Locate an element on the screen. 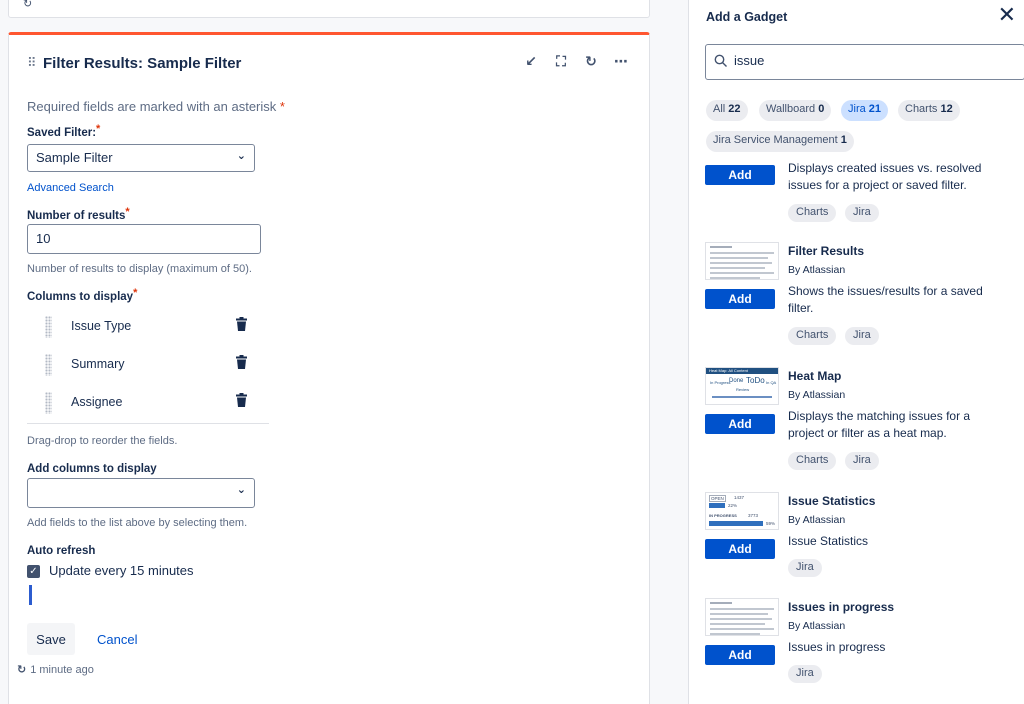 The image size is (1024, 704). previous-gadget-card: ↻ is located at coordinates (329, 9).